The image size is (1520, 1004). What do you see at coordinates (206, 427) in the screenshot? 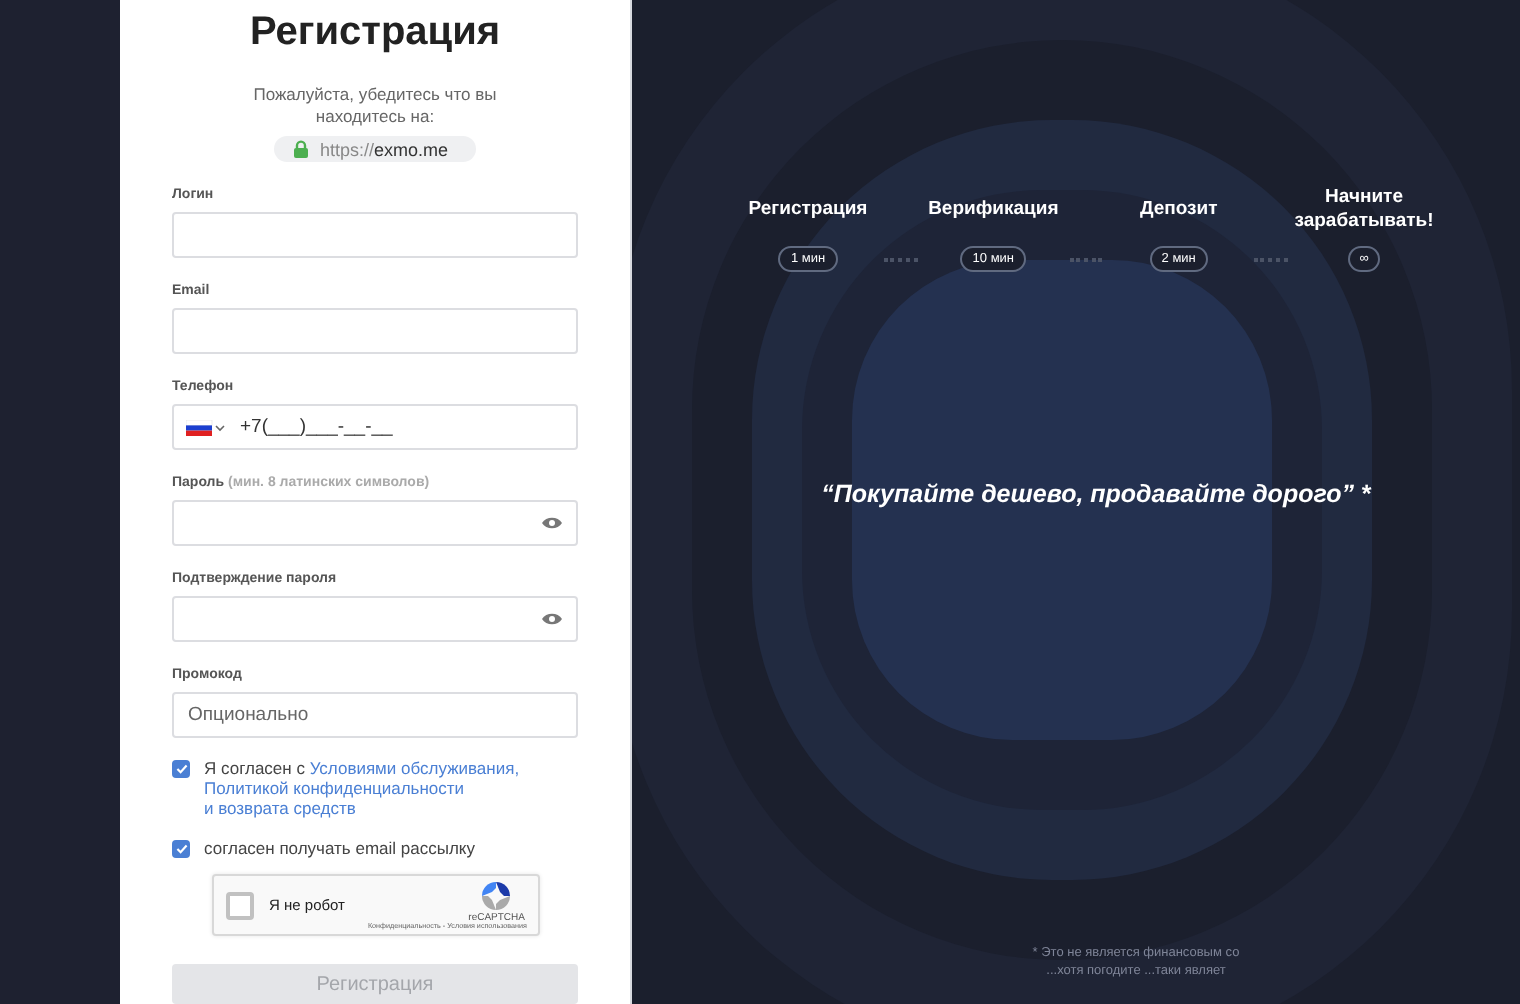
I see `country-flag-dropdown` at bounding box center [206, 427].